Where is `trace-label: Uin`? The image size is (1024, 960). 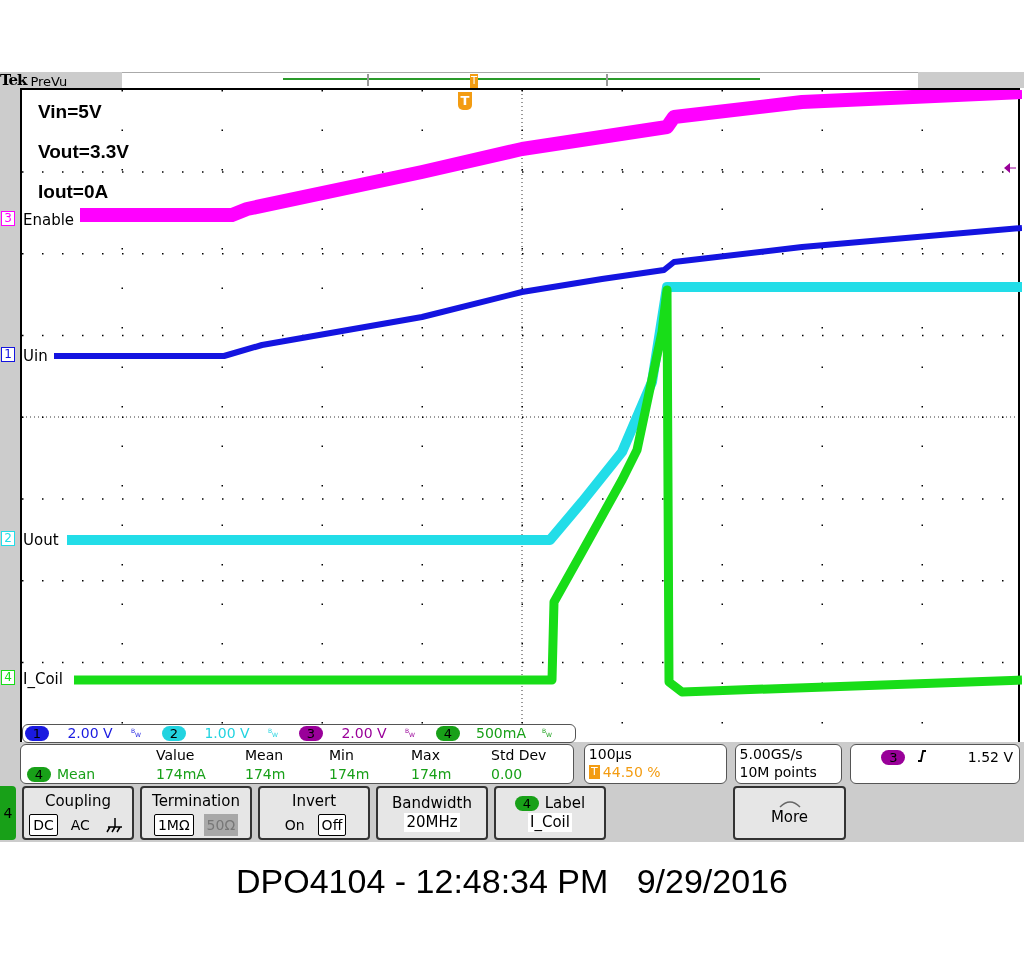
trace-label: Uin is located at coordinates (35, 356).